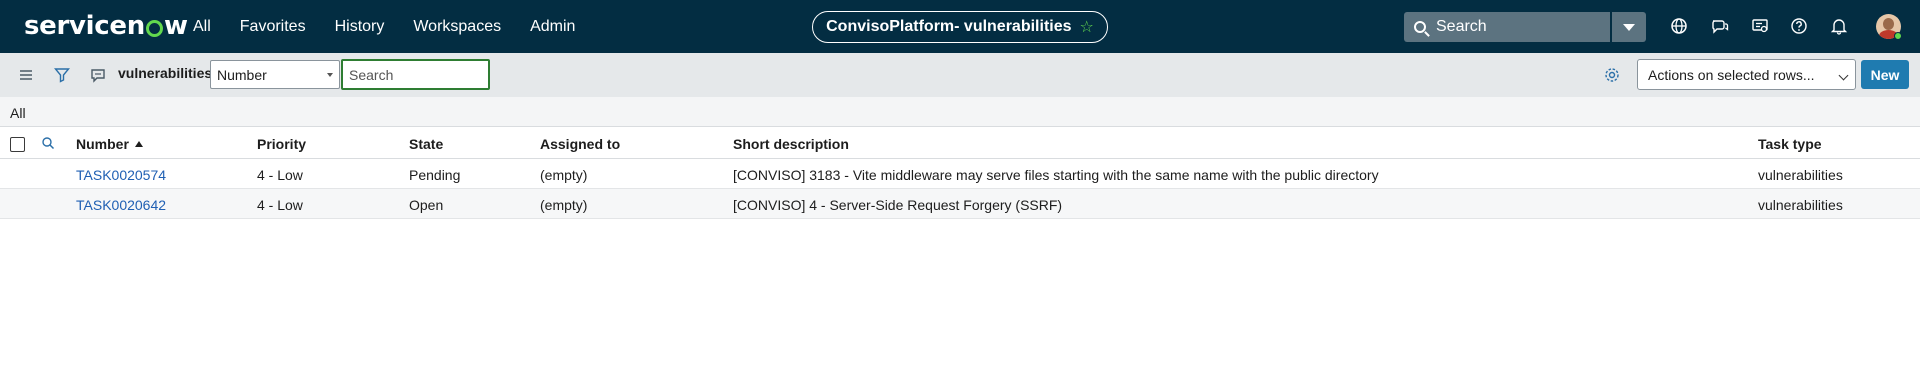  I want to click on search-field-select: Number, so click(275, 74).